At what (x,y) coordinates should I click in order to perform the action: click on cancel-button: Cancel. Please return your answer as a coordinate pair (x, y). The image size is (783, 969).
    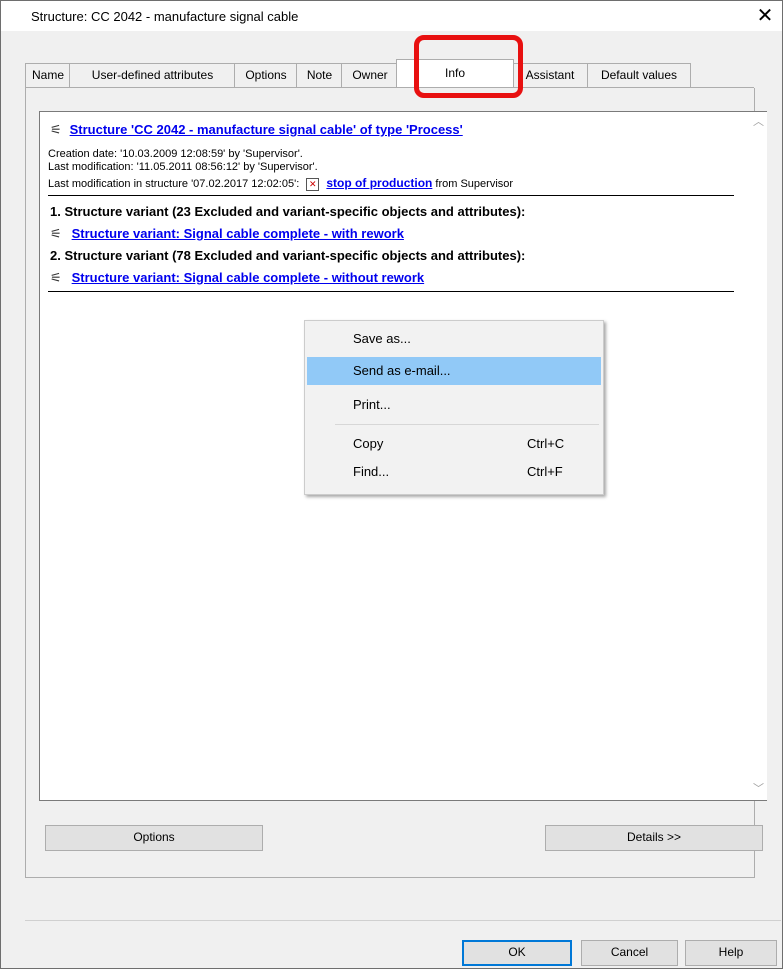
    Looking at the image, I should click on (629, 953).